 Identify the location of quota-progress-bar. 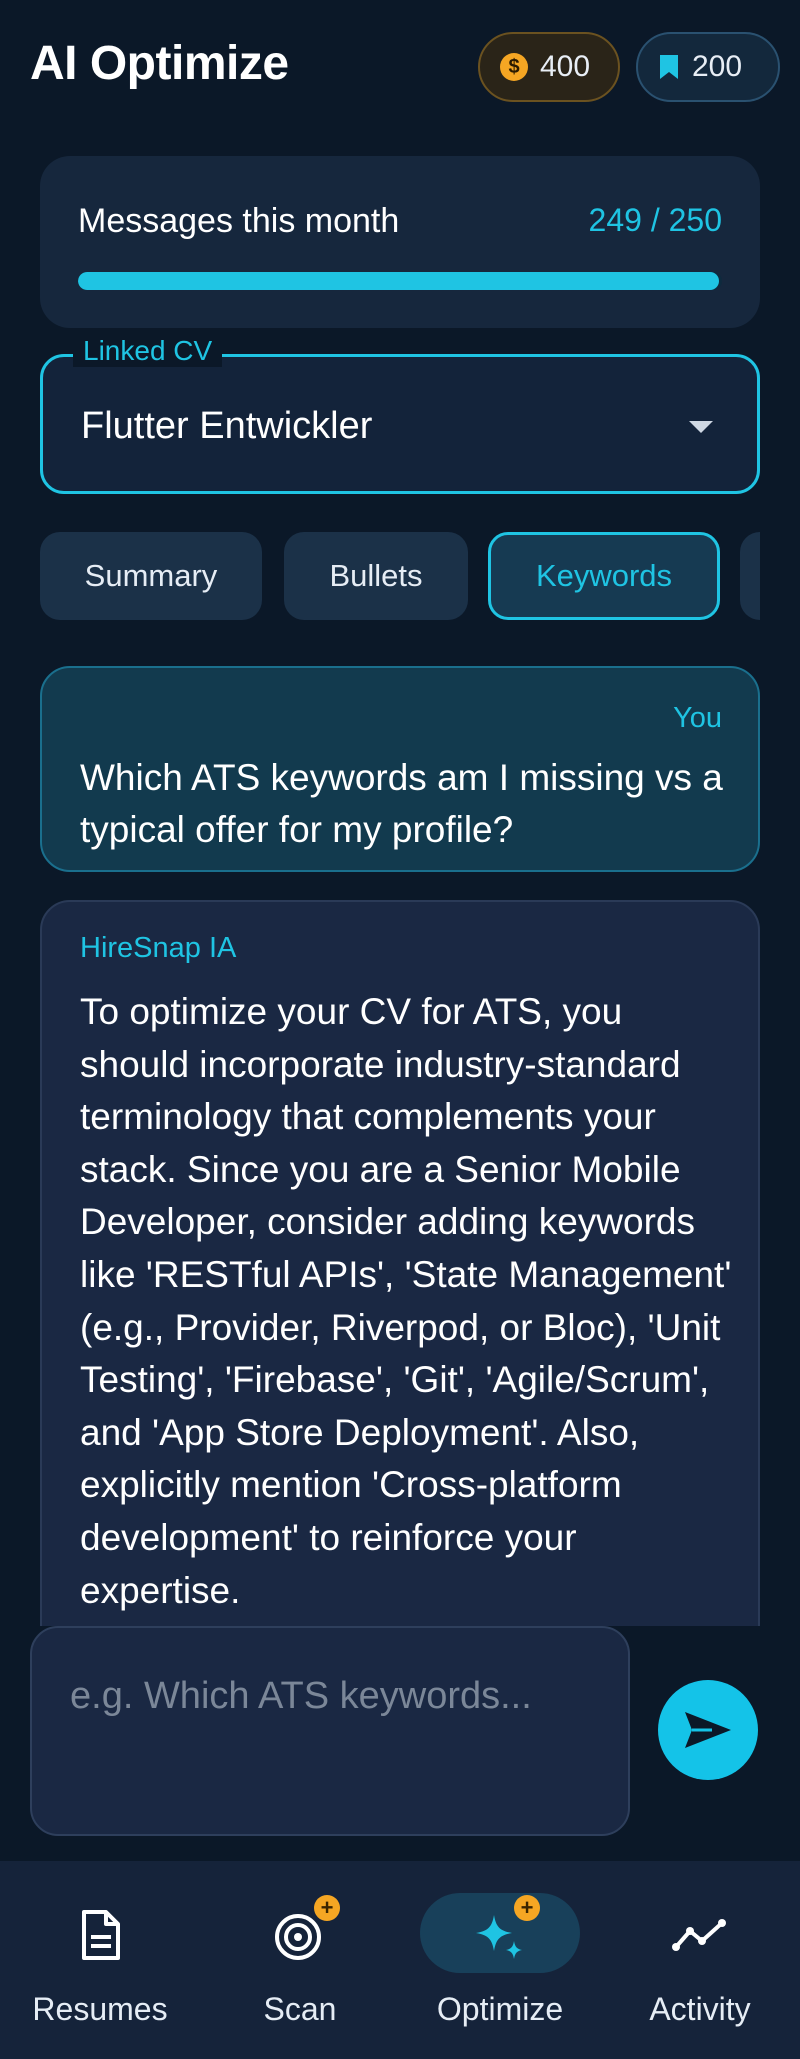
(400, 281).